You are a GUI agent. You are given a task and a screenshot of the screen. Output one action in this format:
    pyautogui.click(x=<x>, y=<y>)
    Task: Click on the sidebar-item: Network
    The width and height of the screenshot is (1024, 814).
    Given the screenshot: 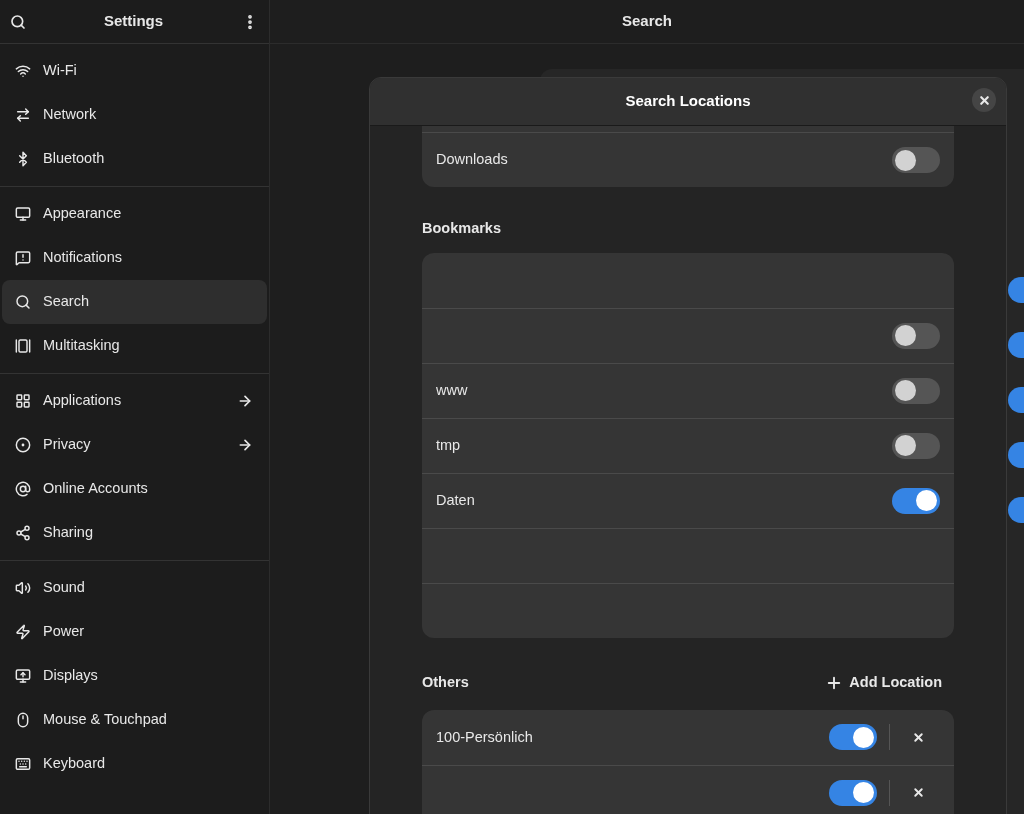 What is the action you would take?
    pyautogui.click(x=134, y=115)
    